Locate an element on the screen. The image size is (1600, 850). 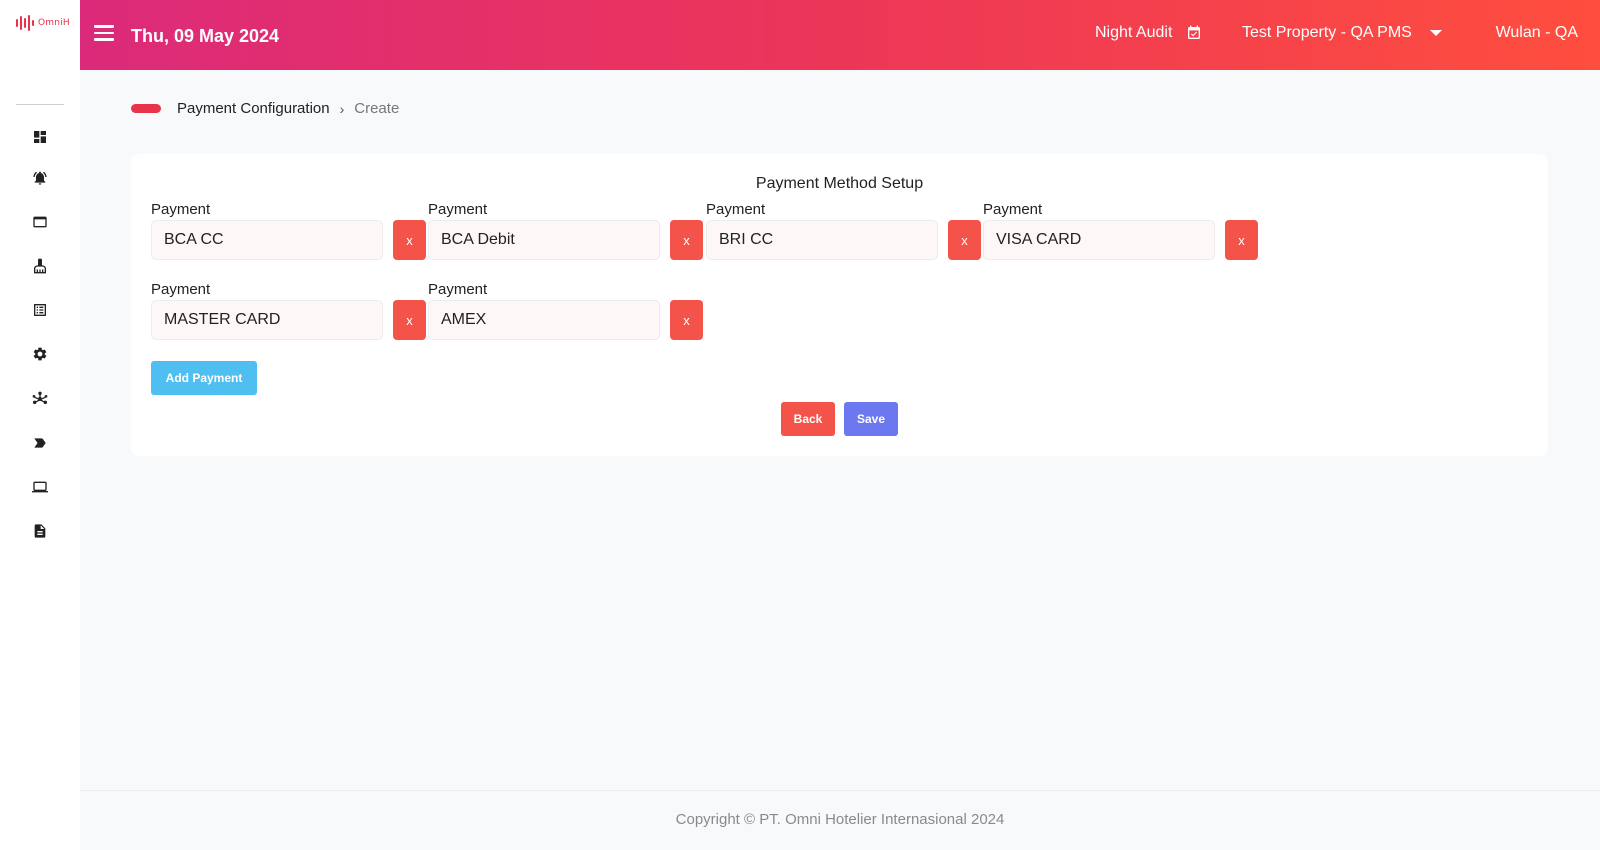
arrow-label-icon is located at coordinates (40, 443).